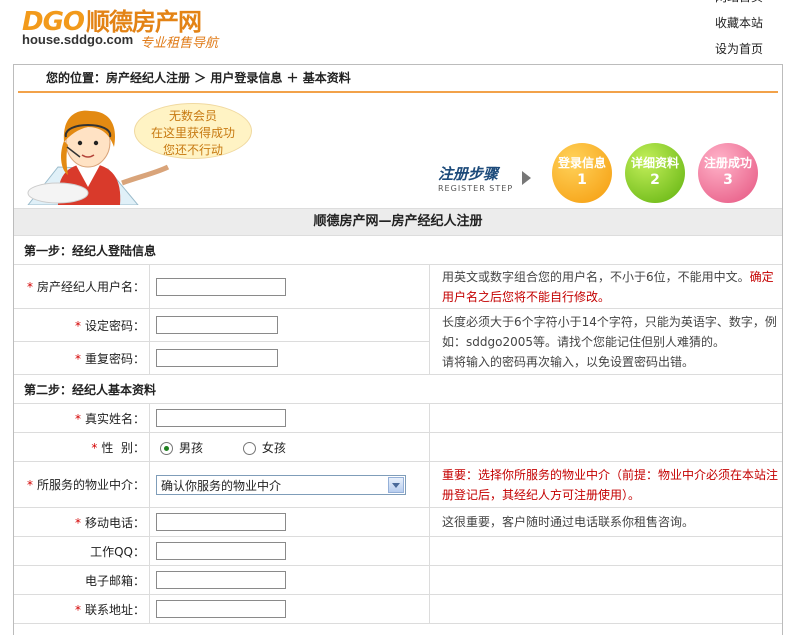  What do you see at coordinates (289, 447) in the screenshot?
I see `gender-cell: 男孩 女孩` at bounding box center [289, 447].